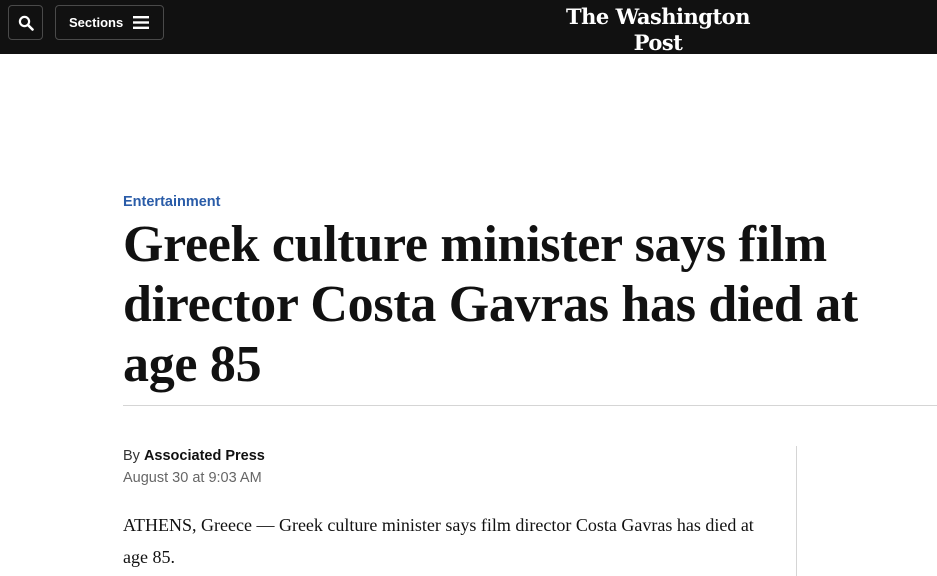  I want to click on author-link: Associated Press, so click(204, 456).